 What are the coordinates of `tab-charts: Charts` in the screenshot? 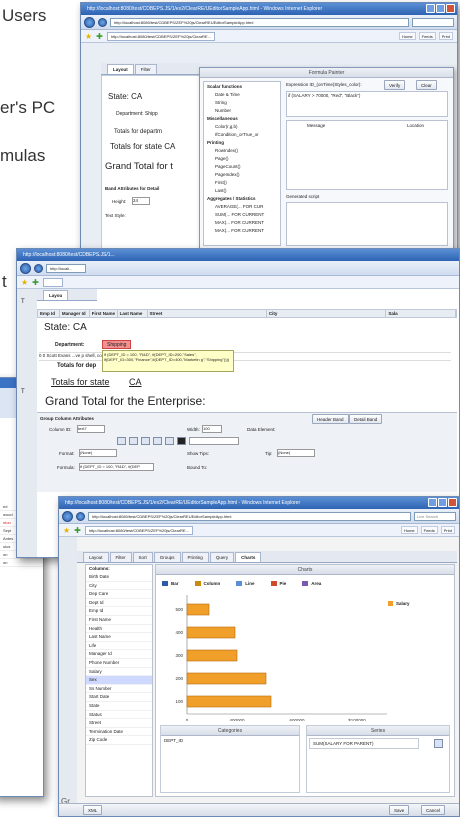 It's located at (248, 557).